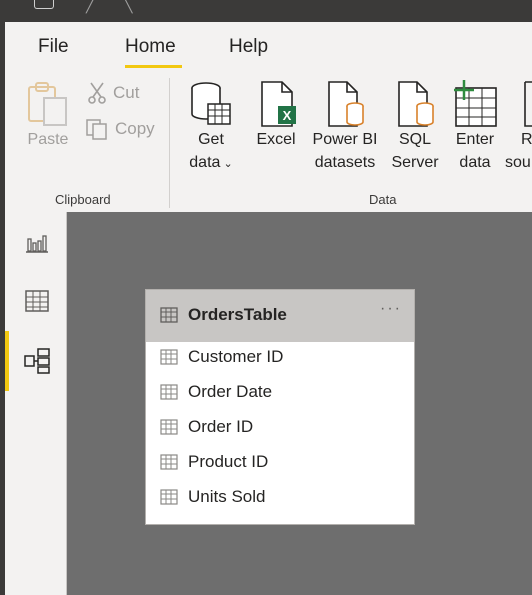 Image resolution: width=532 pixels, height=595 pixels. I want to click on excel-icon: X, so click(278, 104).